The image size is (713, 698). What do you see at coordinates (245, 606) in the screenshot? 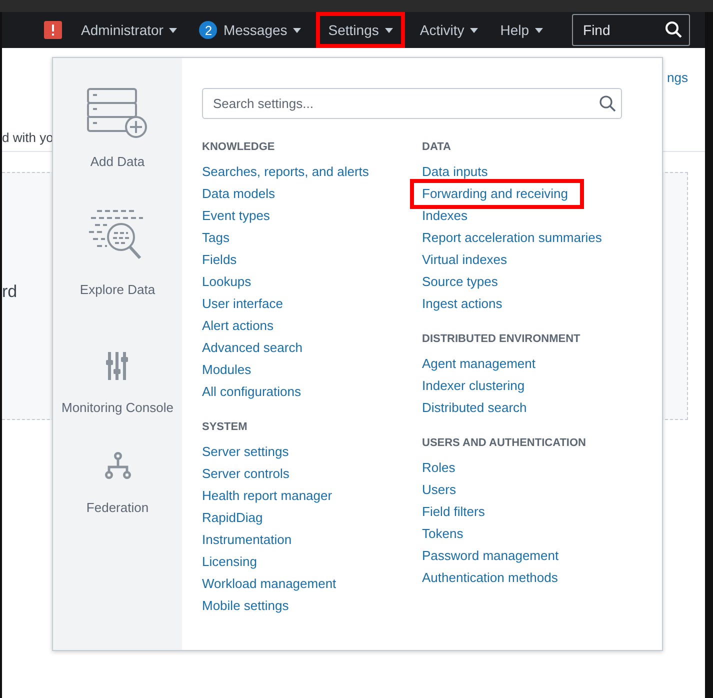
I see `settings-link: Mobile settings` at bounding box center [245, 606].